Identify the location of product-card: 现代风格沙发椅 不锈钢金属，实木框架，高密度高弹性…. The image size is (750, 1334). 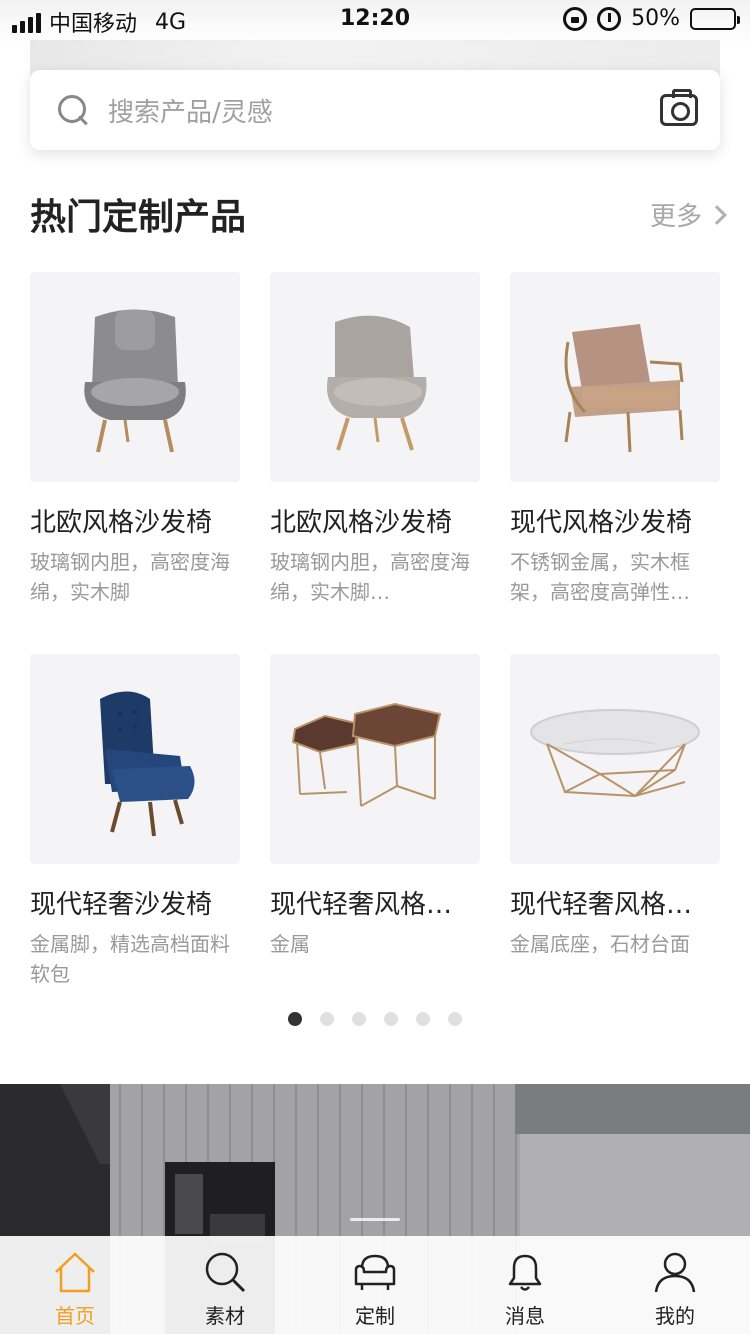
(615, 463).